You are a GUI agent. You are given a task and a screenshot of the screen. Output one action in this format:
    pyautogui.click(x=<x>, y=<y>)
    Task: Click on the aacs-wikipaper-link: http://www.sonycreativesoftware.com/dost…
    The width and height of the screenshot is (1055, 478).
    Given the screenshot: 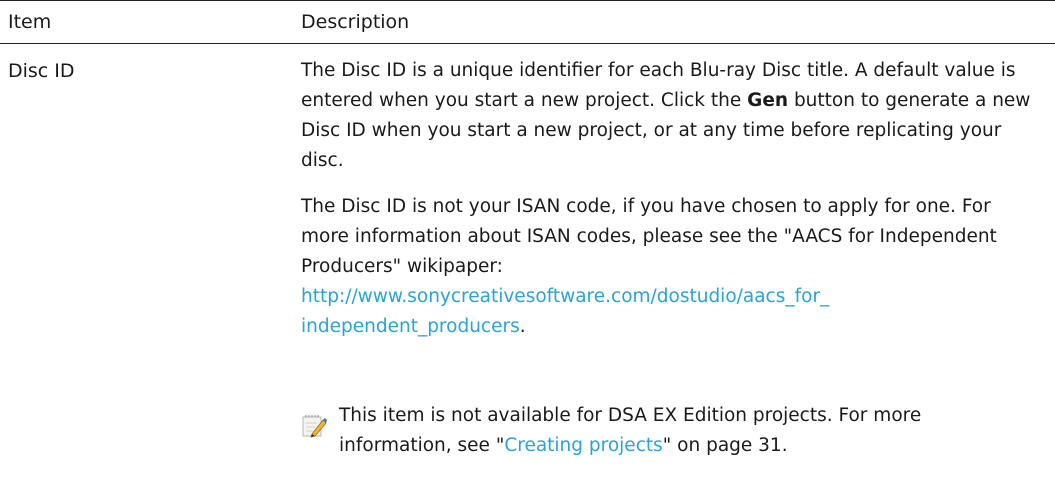 What is the action you would take?
    pyautogui.click(x=565, y=311)
    